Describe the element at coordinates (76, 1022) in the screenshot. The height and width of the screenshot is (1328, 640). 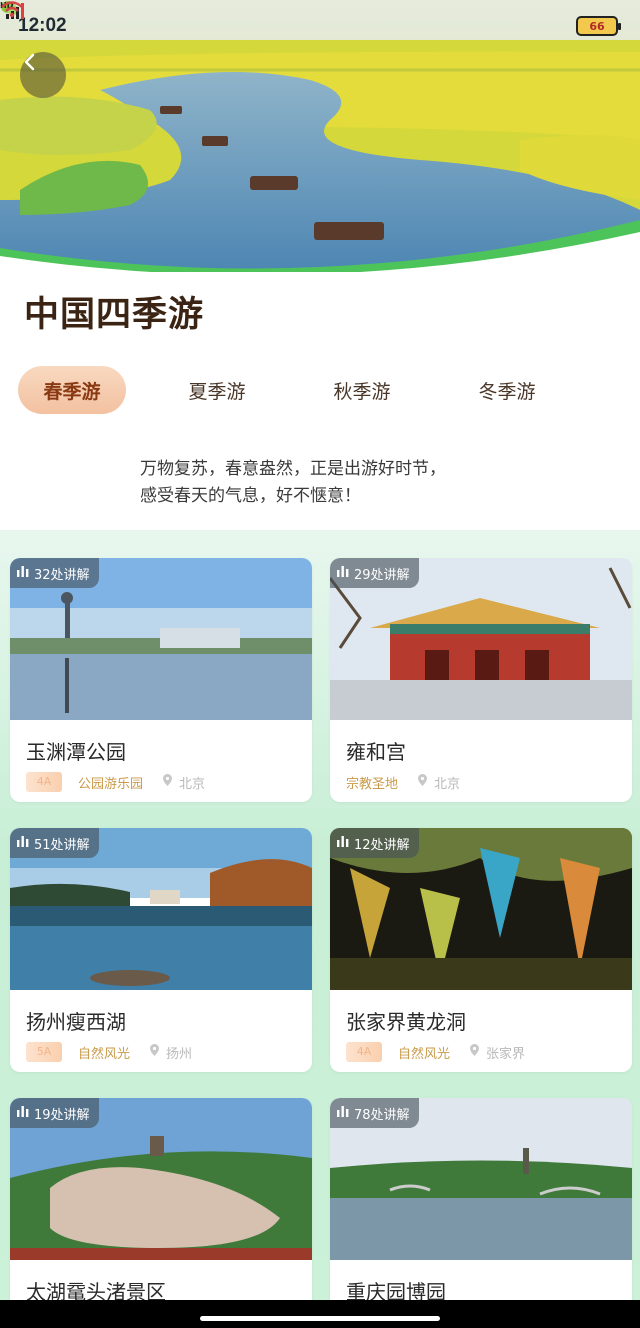
I see `attraction-name: 扬州瘦西湖` at that location.